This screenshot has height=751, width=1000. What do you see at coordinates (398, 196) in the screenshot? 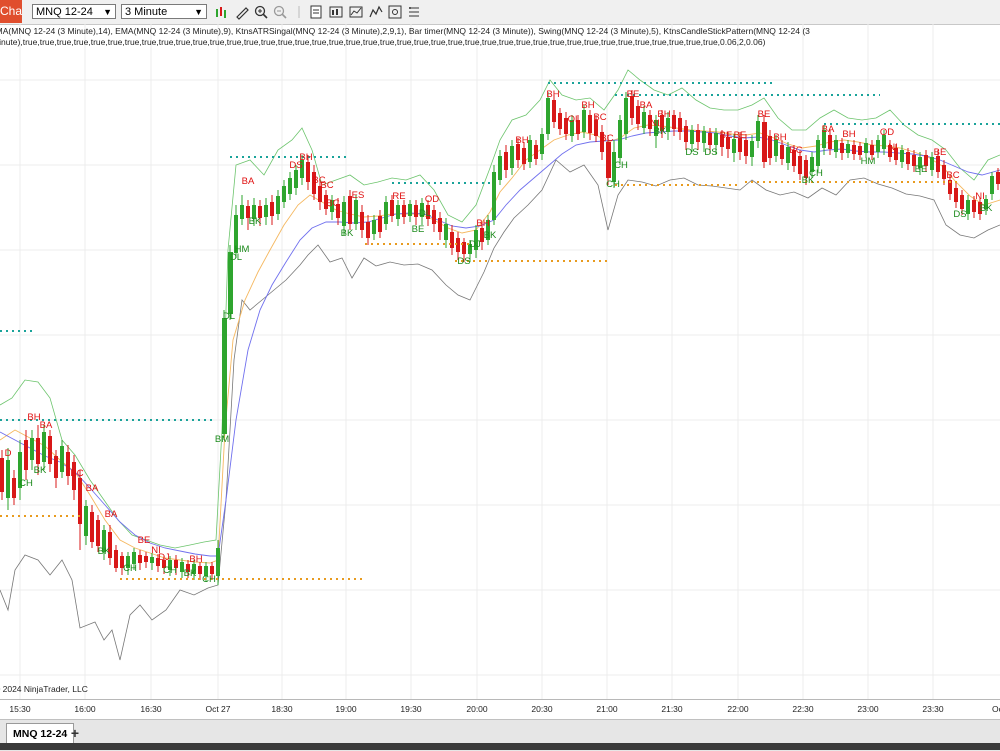
I see `pattern-label: RE` at bounding box center [398, 196].